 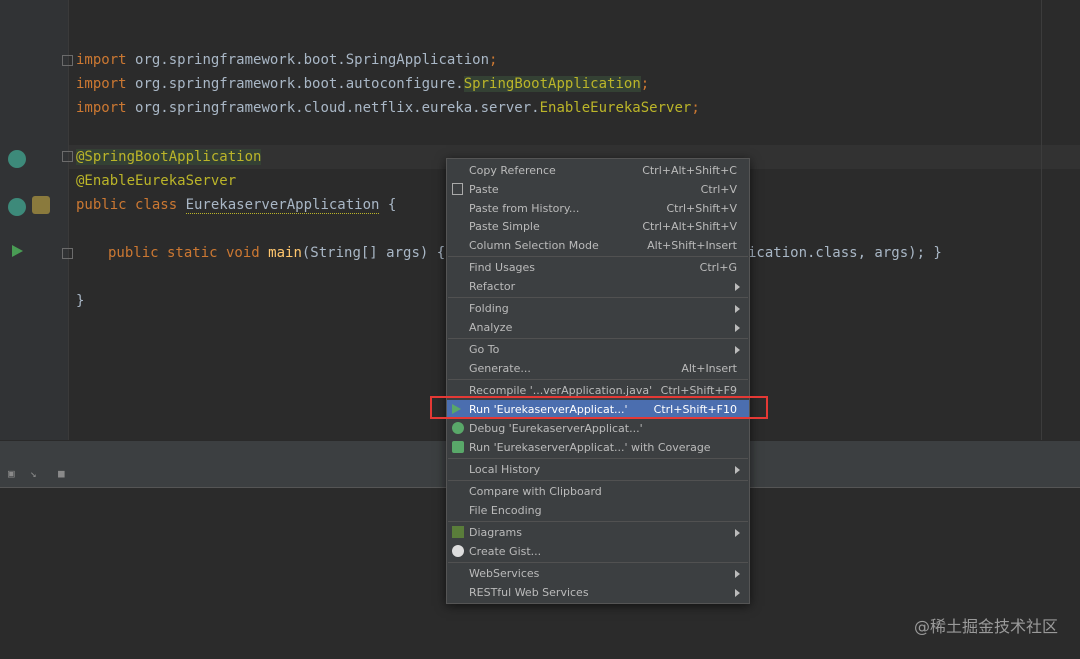 I want to click on menu-item-go-to: Go To, so click(x=598, y=349).